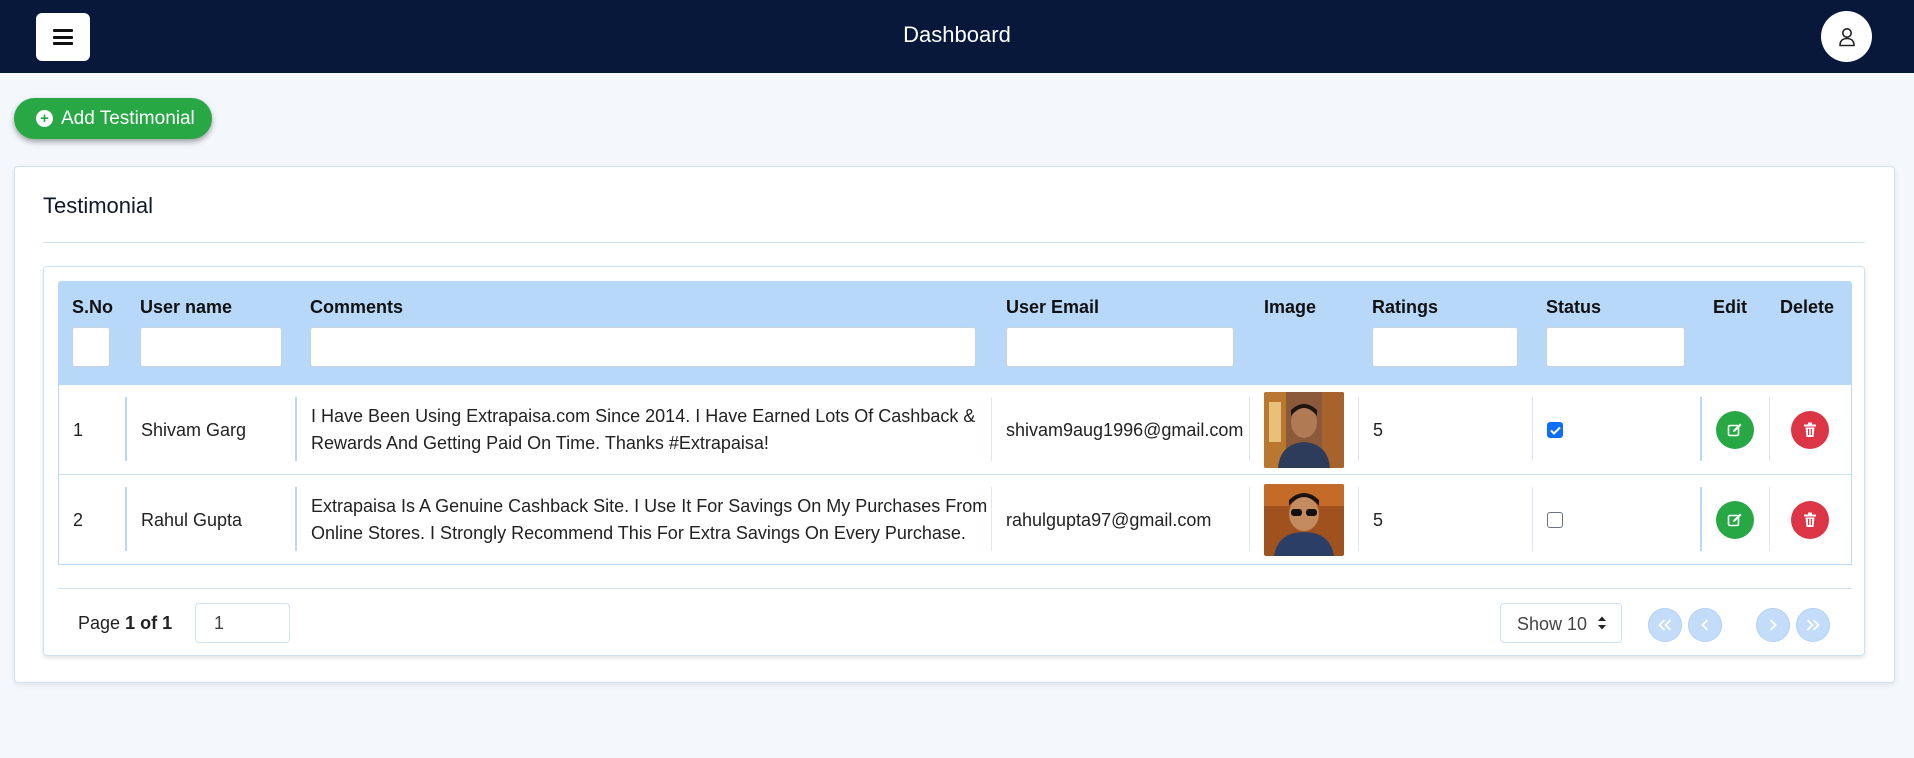 Image resolution: width=1914 pixels, height=758 pixels. I want to click on cell-user-name: Shivam Garg, so click(194, 429).